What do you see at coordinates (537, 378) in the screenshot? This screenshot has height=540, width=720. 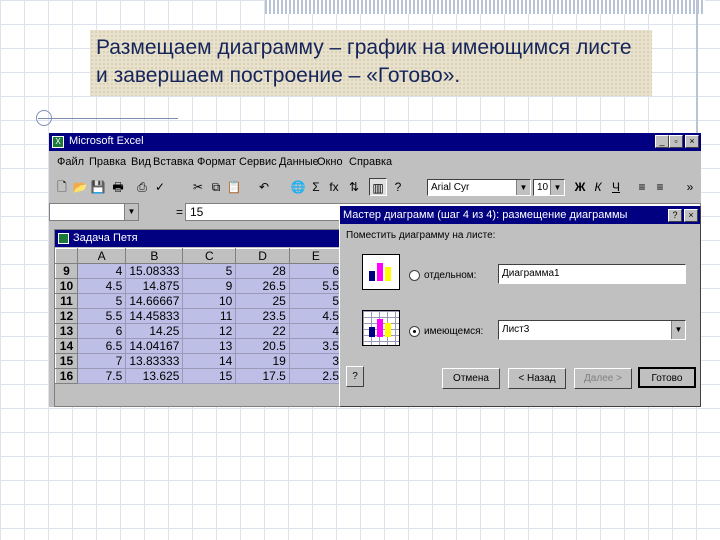 I see `back-button: < Назад` at bounding box center [537, 378].